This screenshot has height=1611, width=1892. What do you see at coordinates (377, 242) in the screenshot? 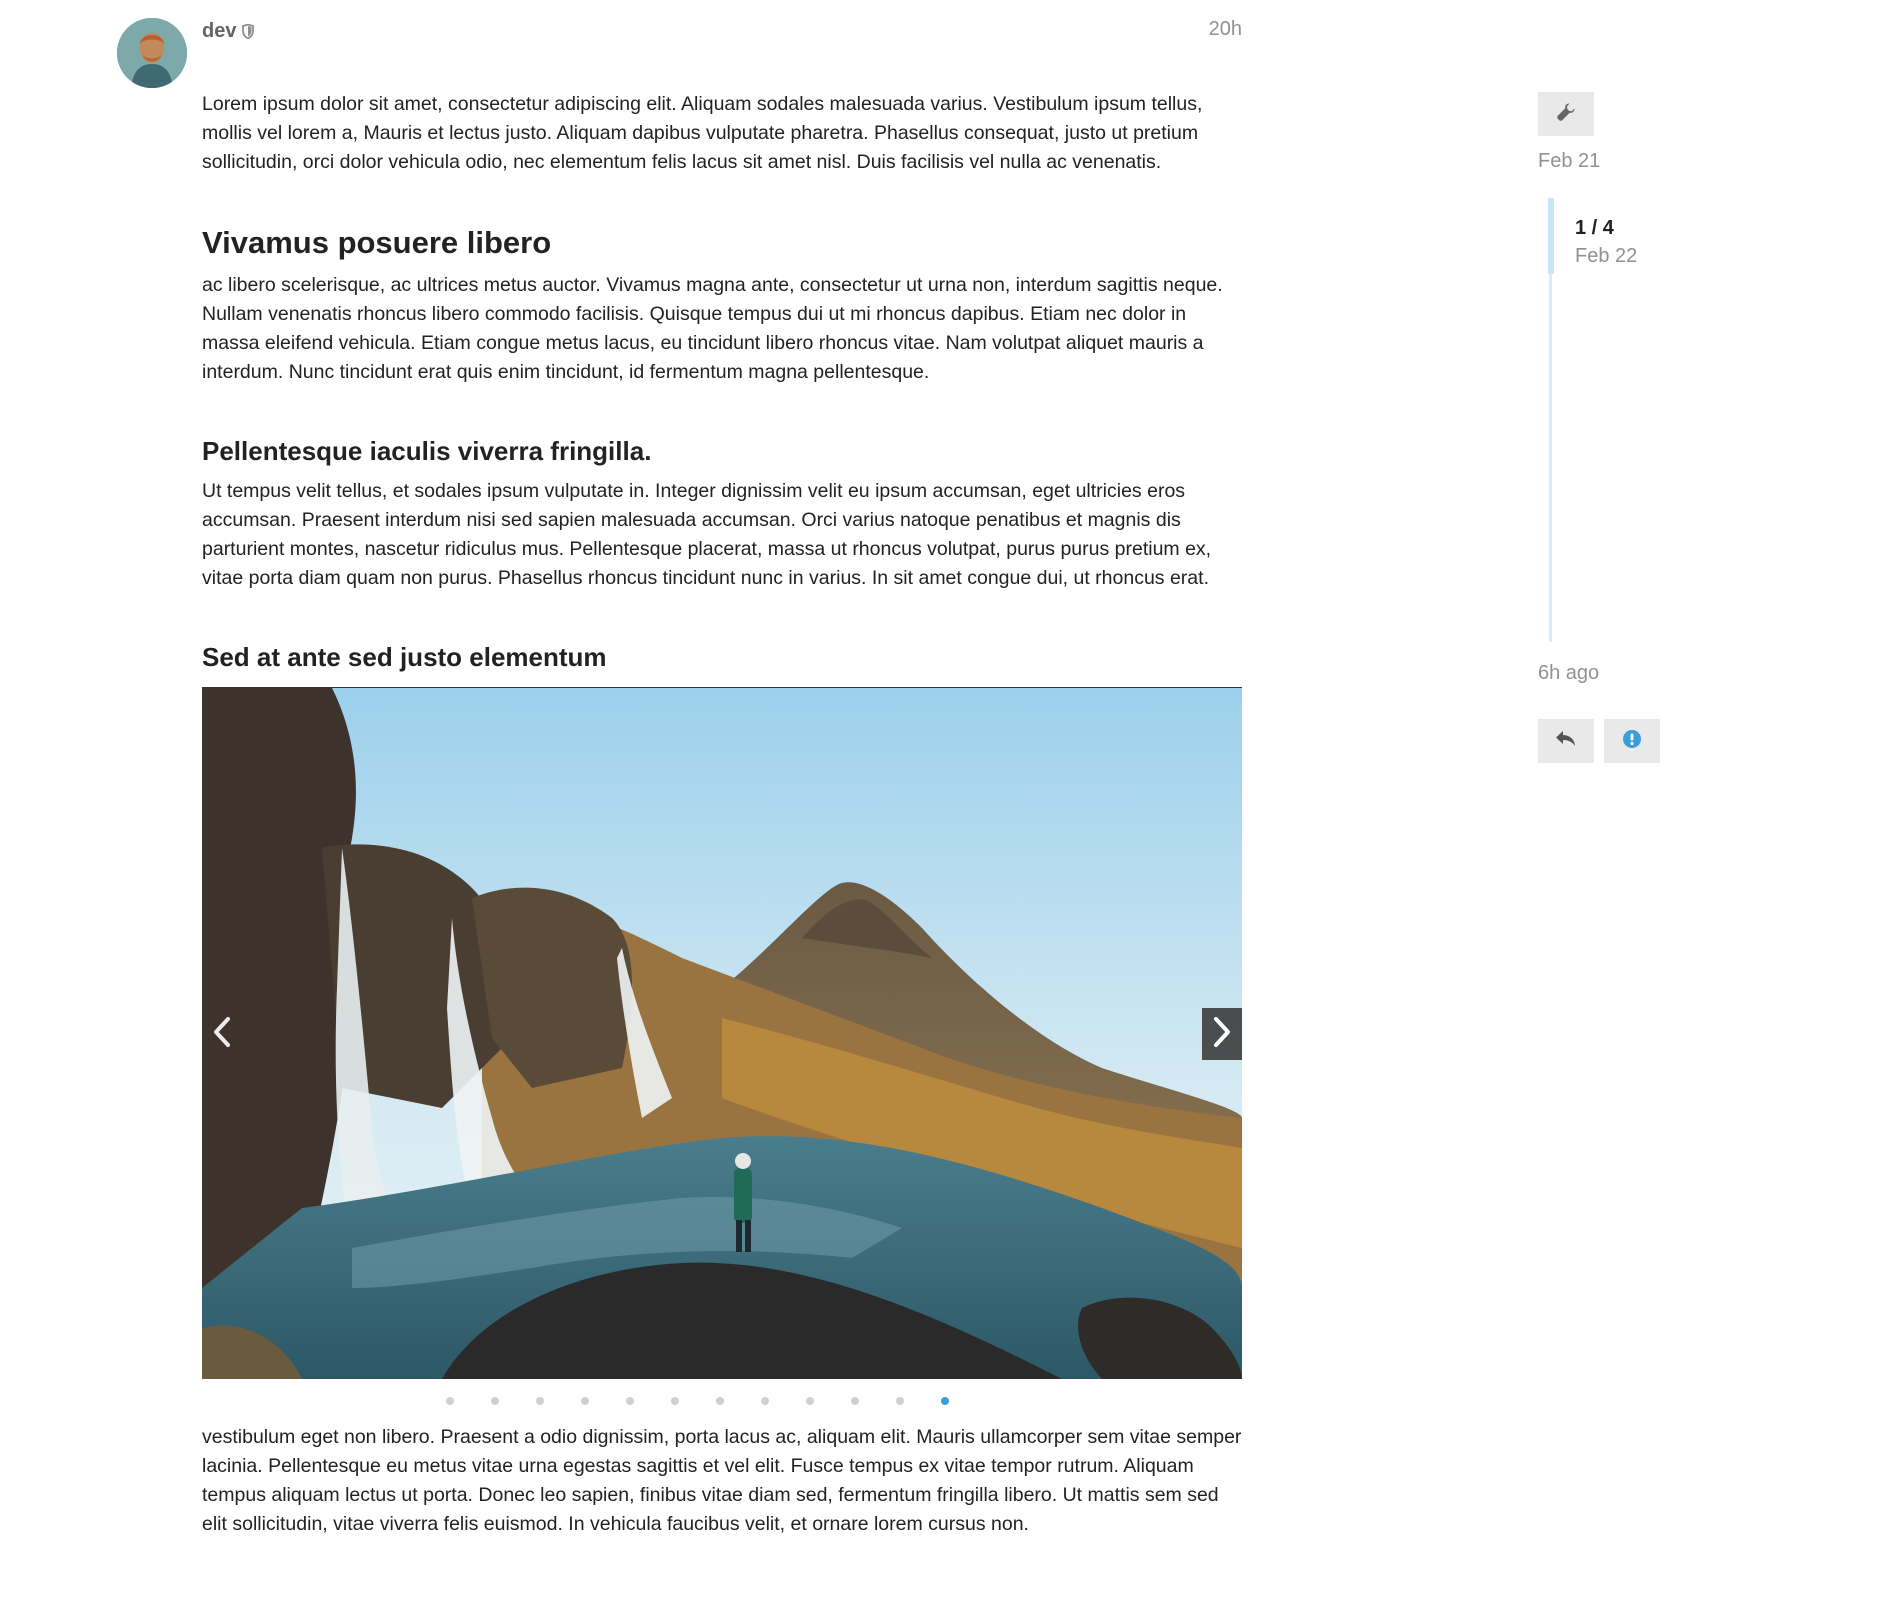
I see `heading-vivamus: Vivamus posuere libero` at bounding box center [377, 242].